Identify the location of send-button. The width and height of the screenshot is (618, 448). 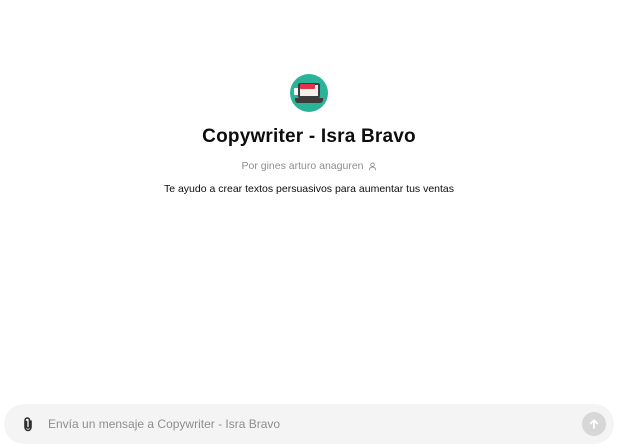
(594, 424).